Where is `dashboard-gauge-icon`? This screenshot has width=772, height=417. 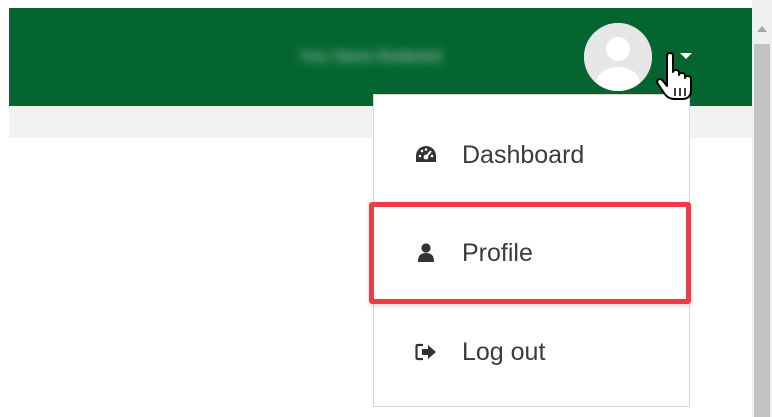 dashboard-gauge-icon is located at coordinates (426, 155).